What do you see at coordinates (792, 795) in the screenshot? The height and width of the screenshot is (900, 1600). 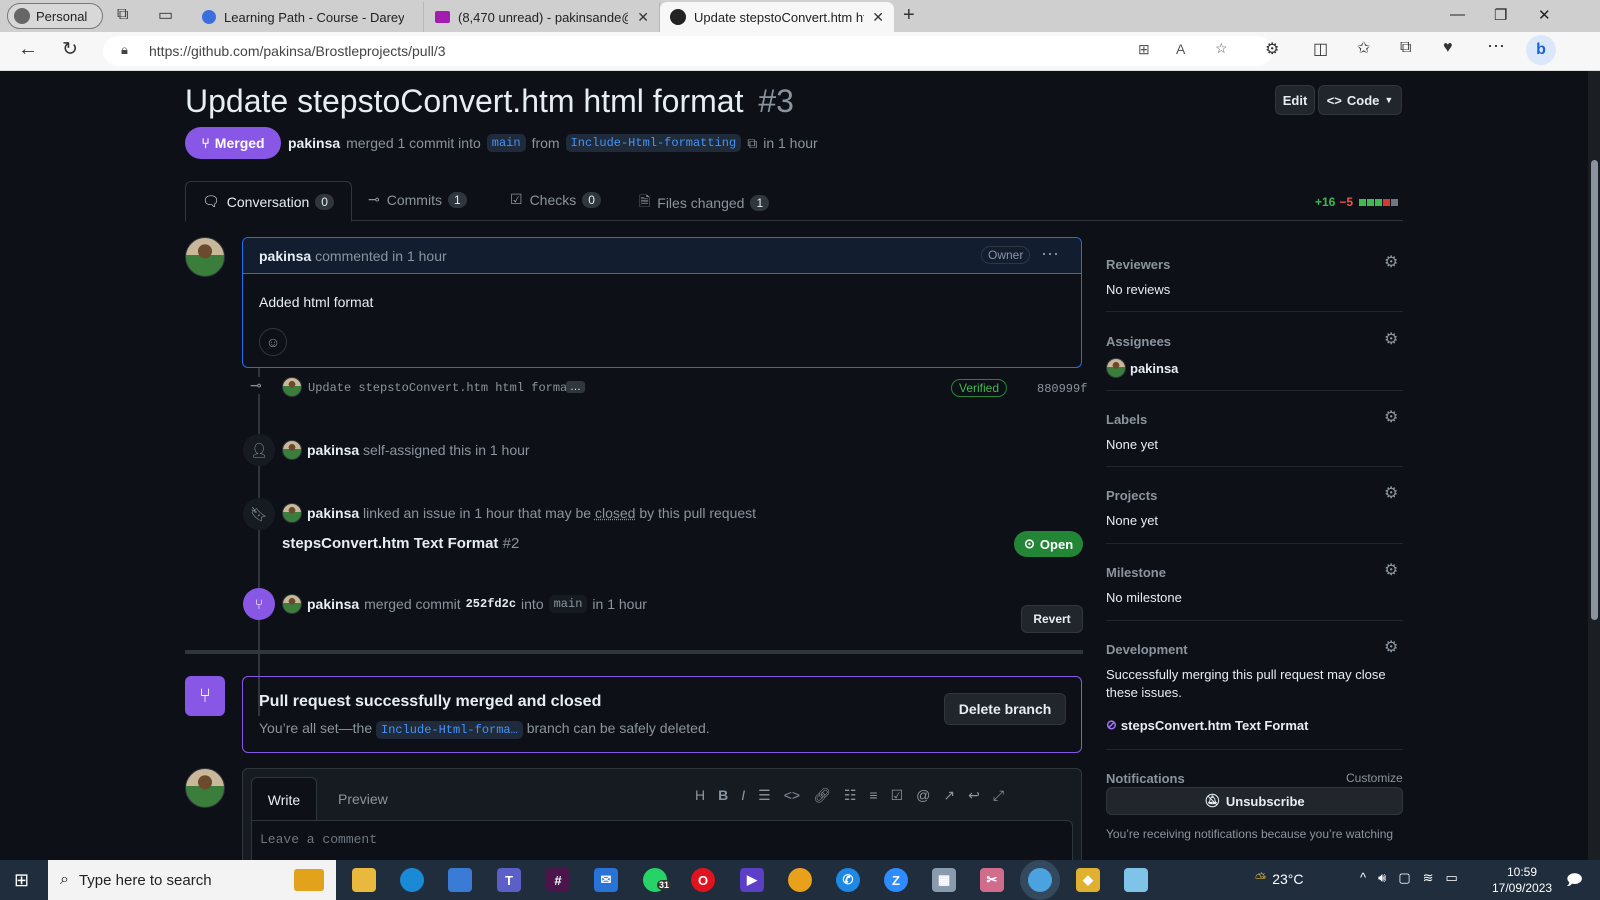 I see `code-icon: <>` at bounding box center [792, 795].